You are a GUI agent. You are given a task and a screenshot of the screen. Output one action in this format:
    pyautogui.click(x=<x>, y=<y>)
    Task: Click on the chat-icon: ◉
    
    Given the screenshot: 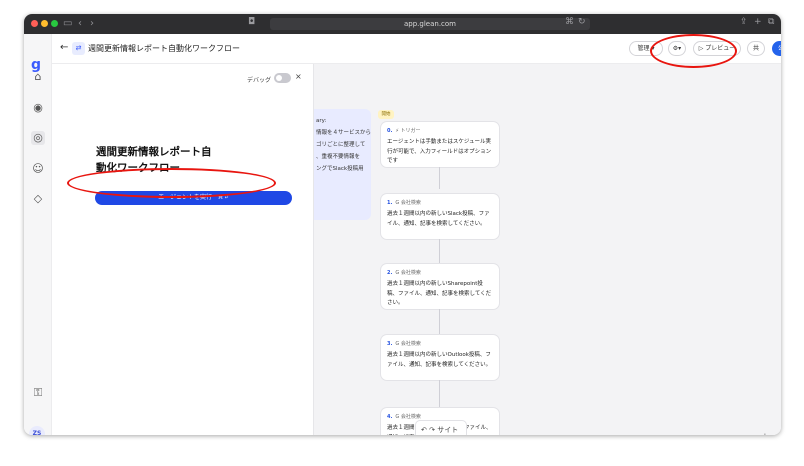 What is the action you would take?
    pyautogui.click(x=38, y=108)
    